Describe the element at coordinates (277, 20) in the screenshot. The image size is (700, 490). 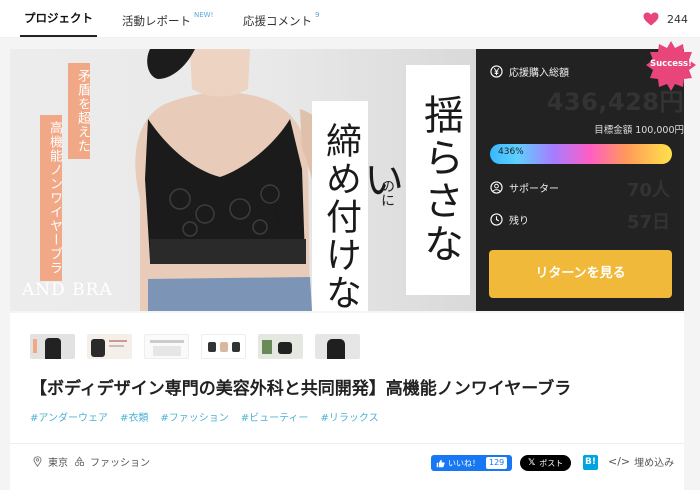
I see `tab-comments-label: 応援コメント` at that location.